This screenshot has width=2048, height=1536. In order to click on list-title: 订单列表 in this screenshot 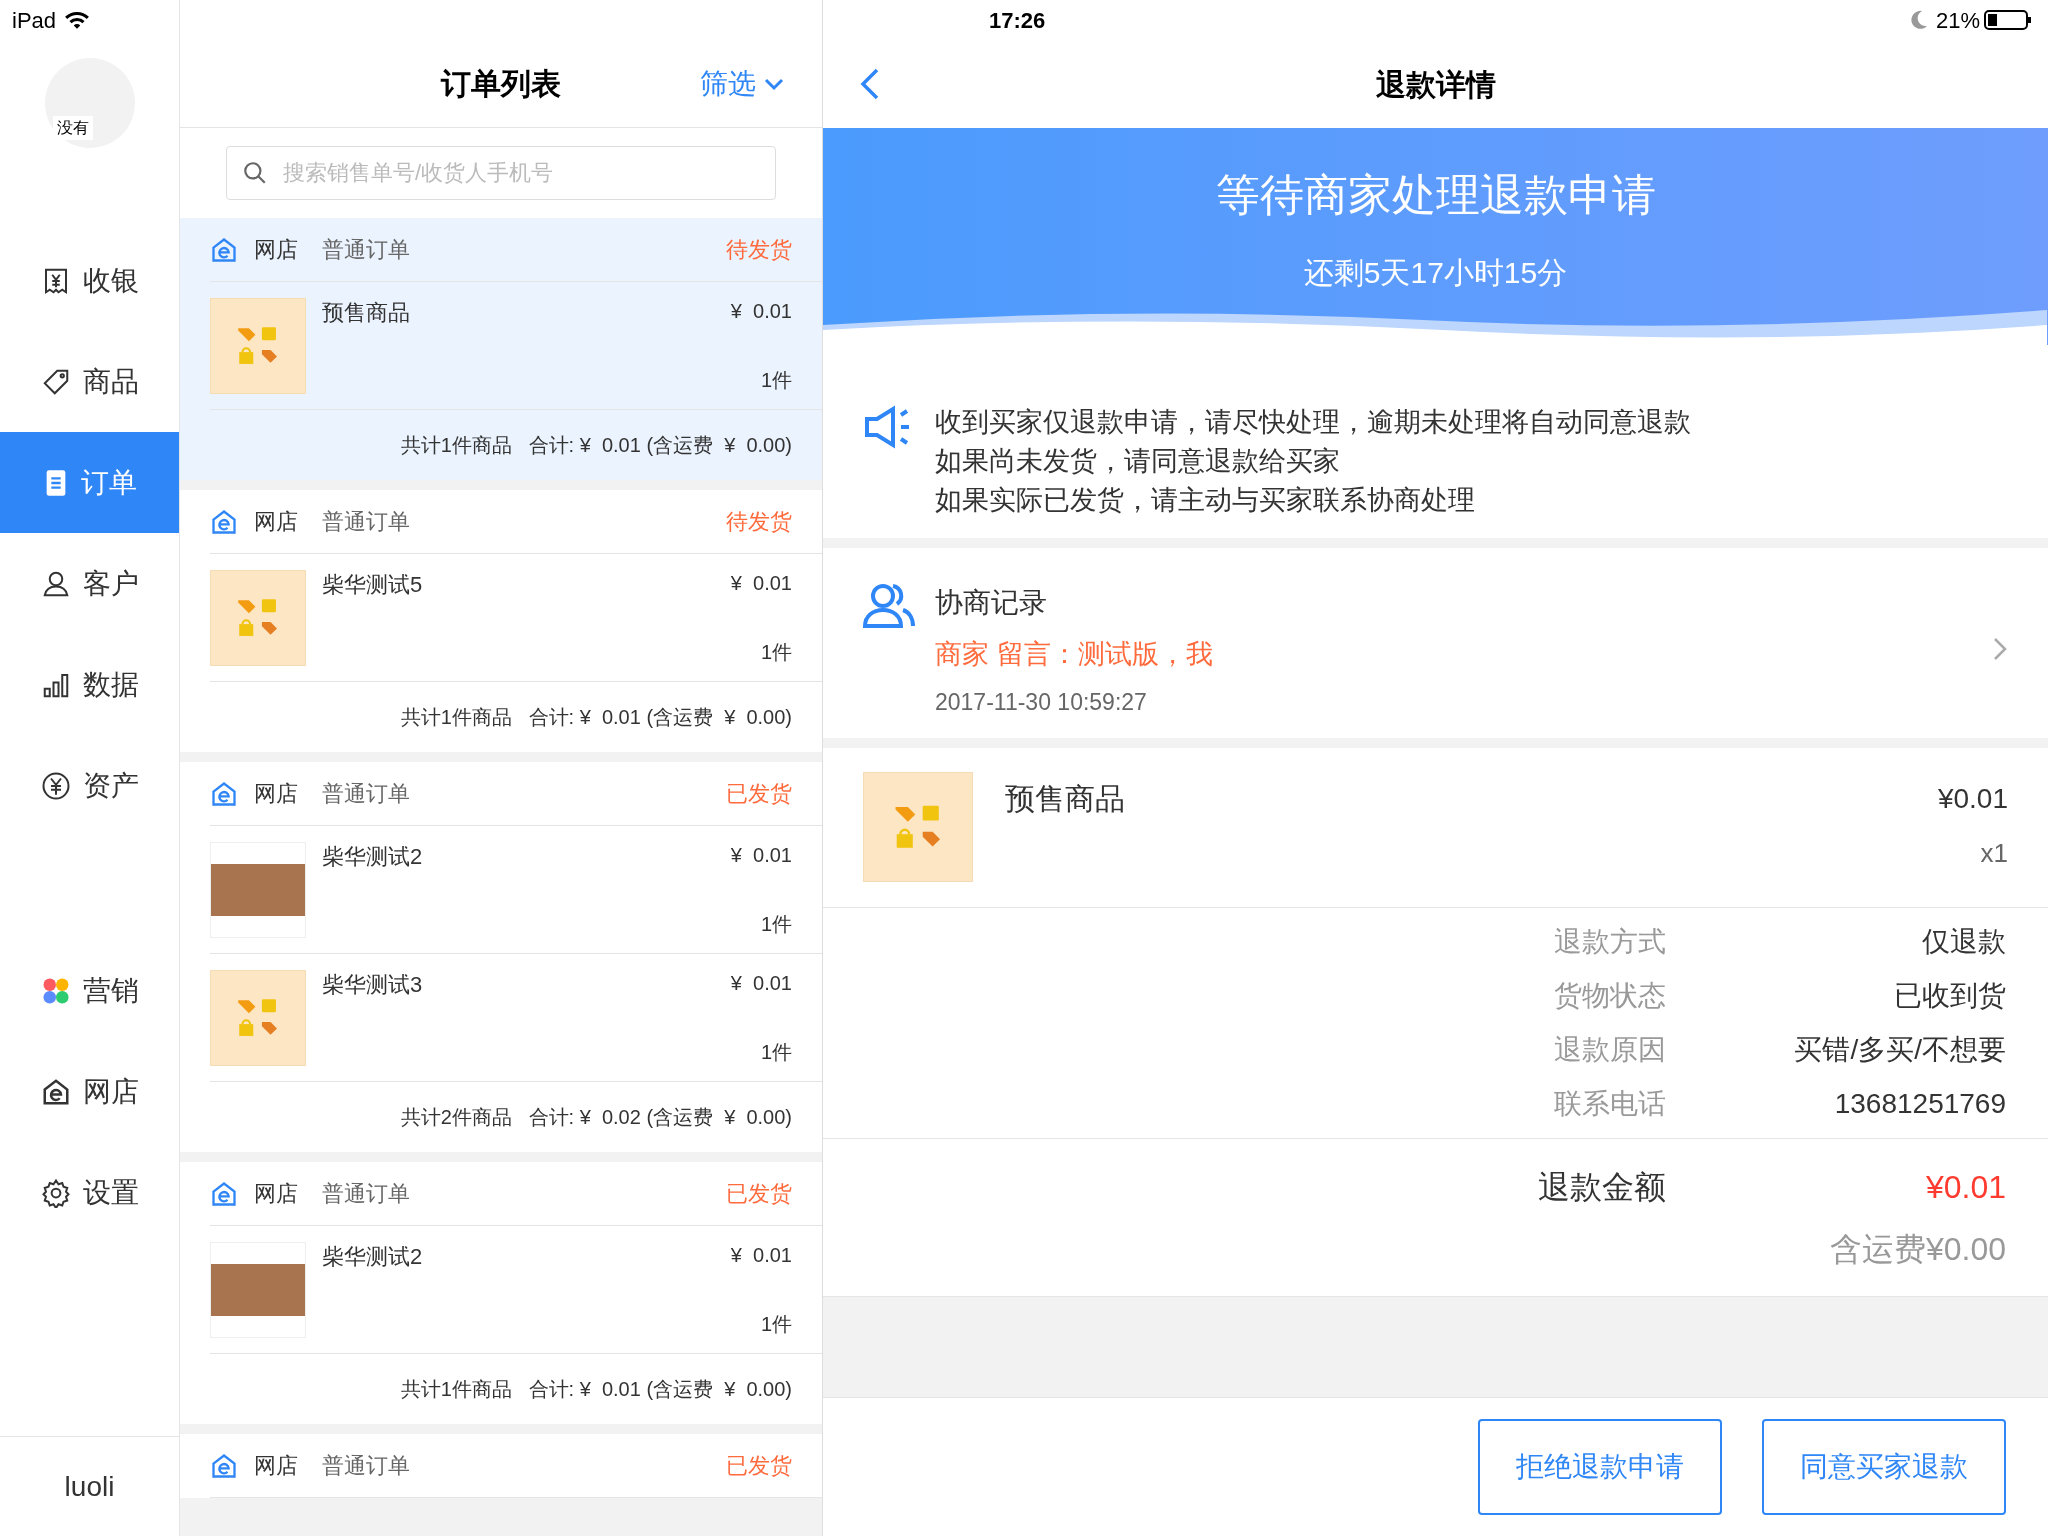, I will do `click(501, 84)`.